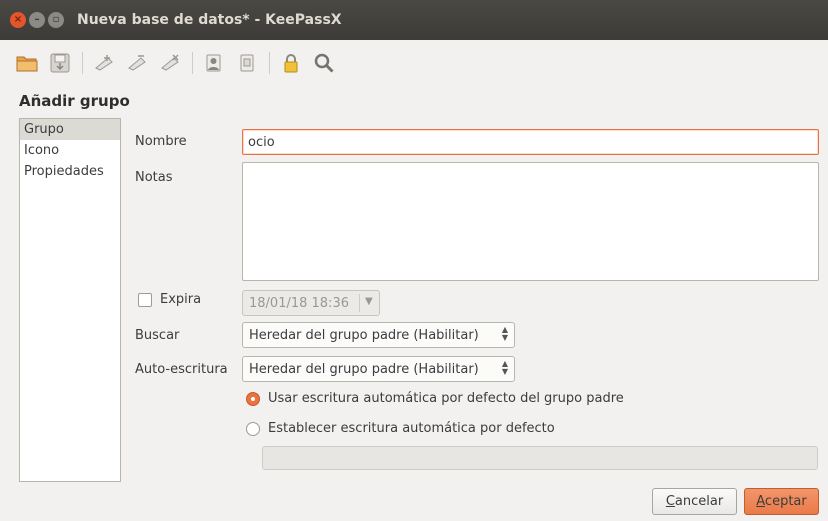 This screenshot has height=521, width=828. I want to click on title-bar: × – ▫ Nueva base de datos* - KeePassX, so click(414, 20).